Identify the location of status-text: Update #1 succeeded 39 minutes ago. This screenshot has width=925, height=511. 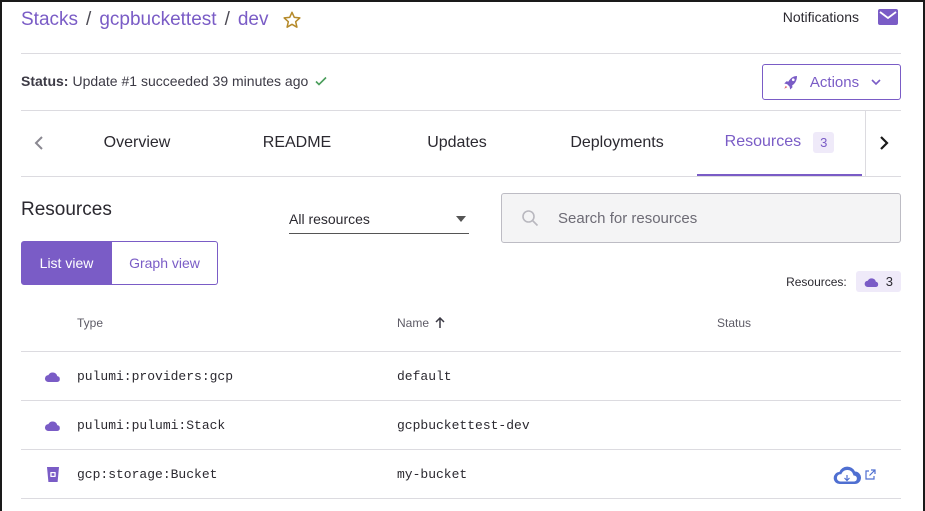
(190, 81).